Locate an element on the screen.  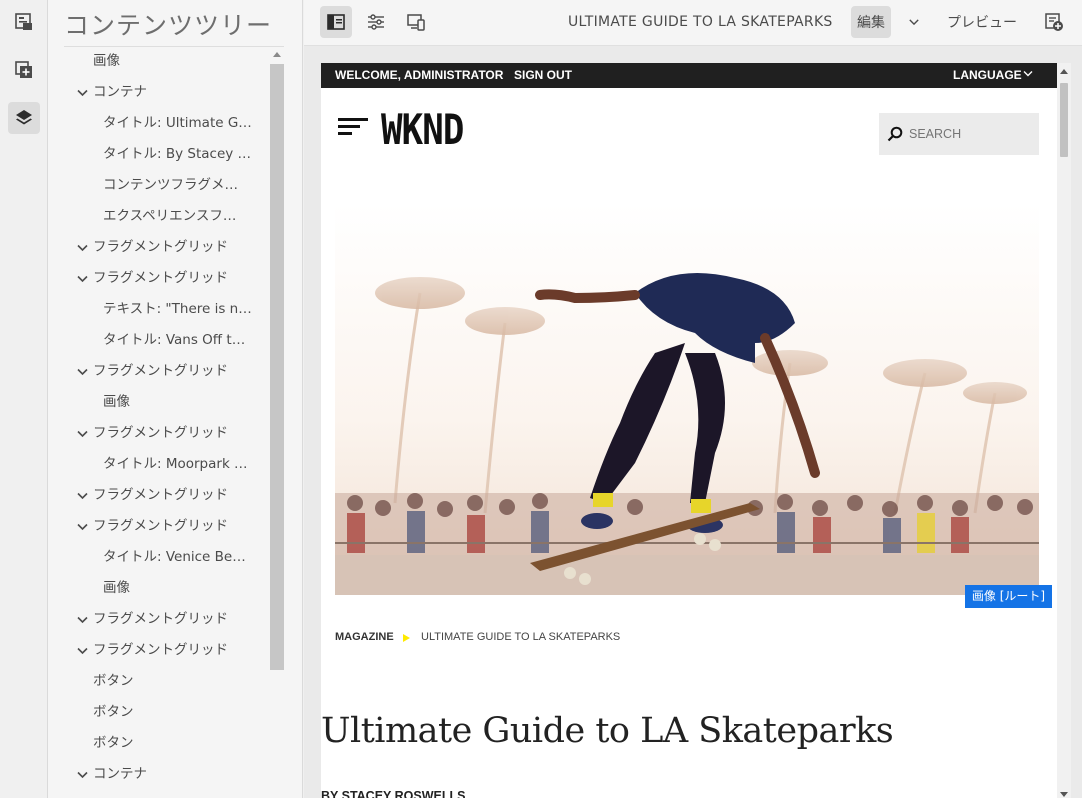
language-menu: LANGUAGE is located at coordinates (987, 75).